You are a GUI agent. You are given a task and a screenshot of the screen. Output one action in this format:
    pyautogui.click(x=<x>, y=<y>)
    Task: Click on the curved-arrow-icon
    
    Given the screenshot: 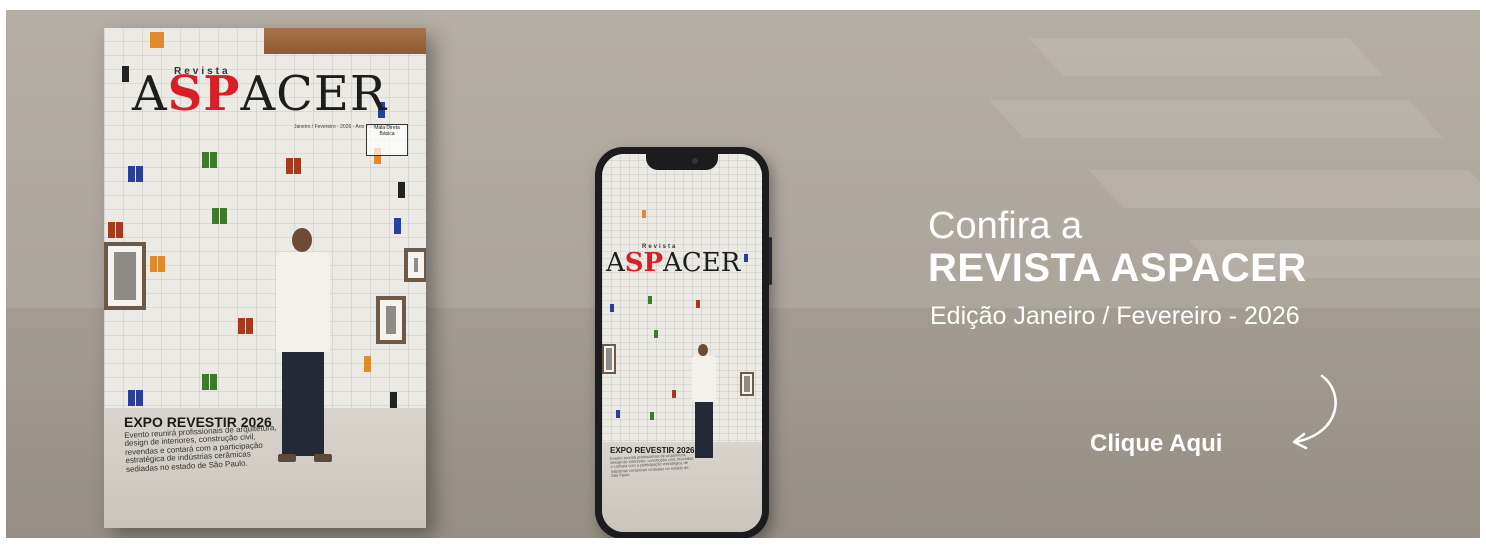 What is the action you would take?
    pyautogui.click(x=1314, y=412)
    